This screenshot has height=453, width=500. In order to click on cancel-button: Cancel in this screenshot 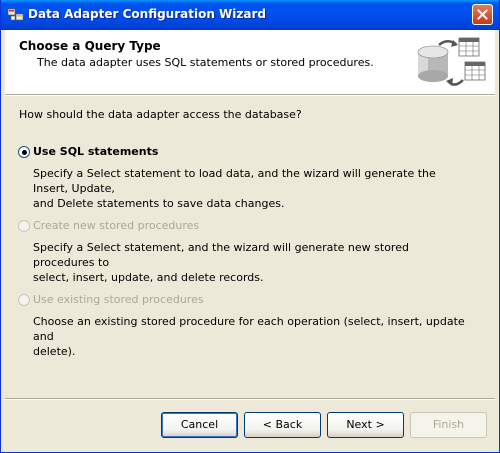, I will do `click(199, 425)`.